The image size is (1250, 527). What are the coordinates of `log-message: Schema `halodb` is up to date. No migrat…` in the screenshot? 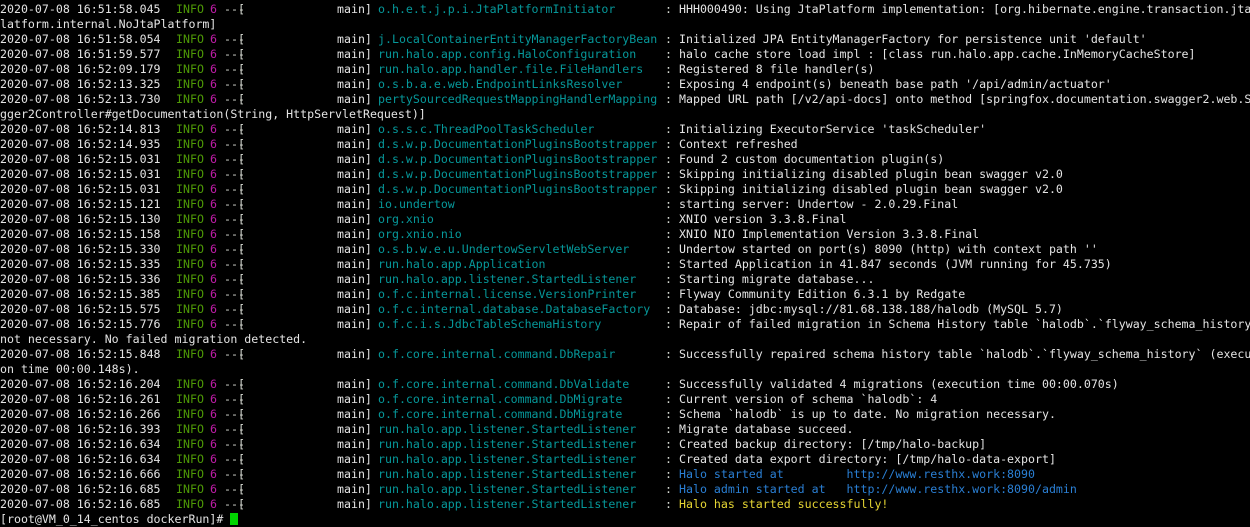 It's located at (867, 414).